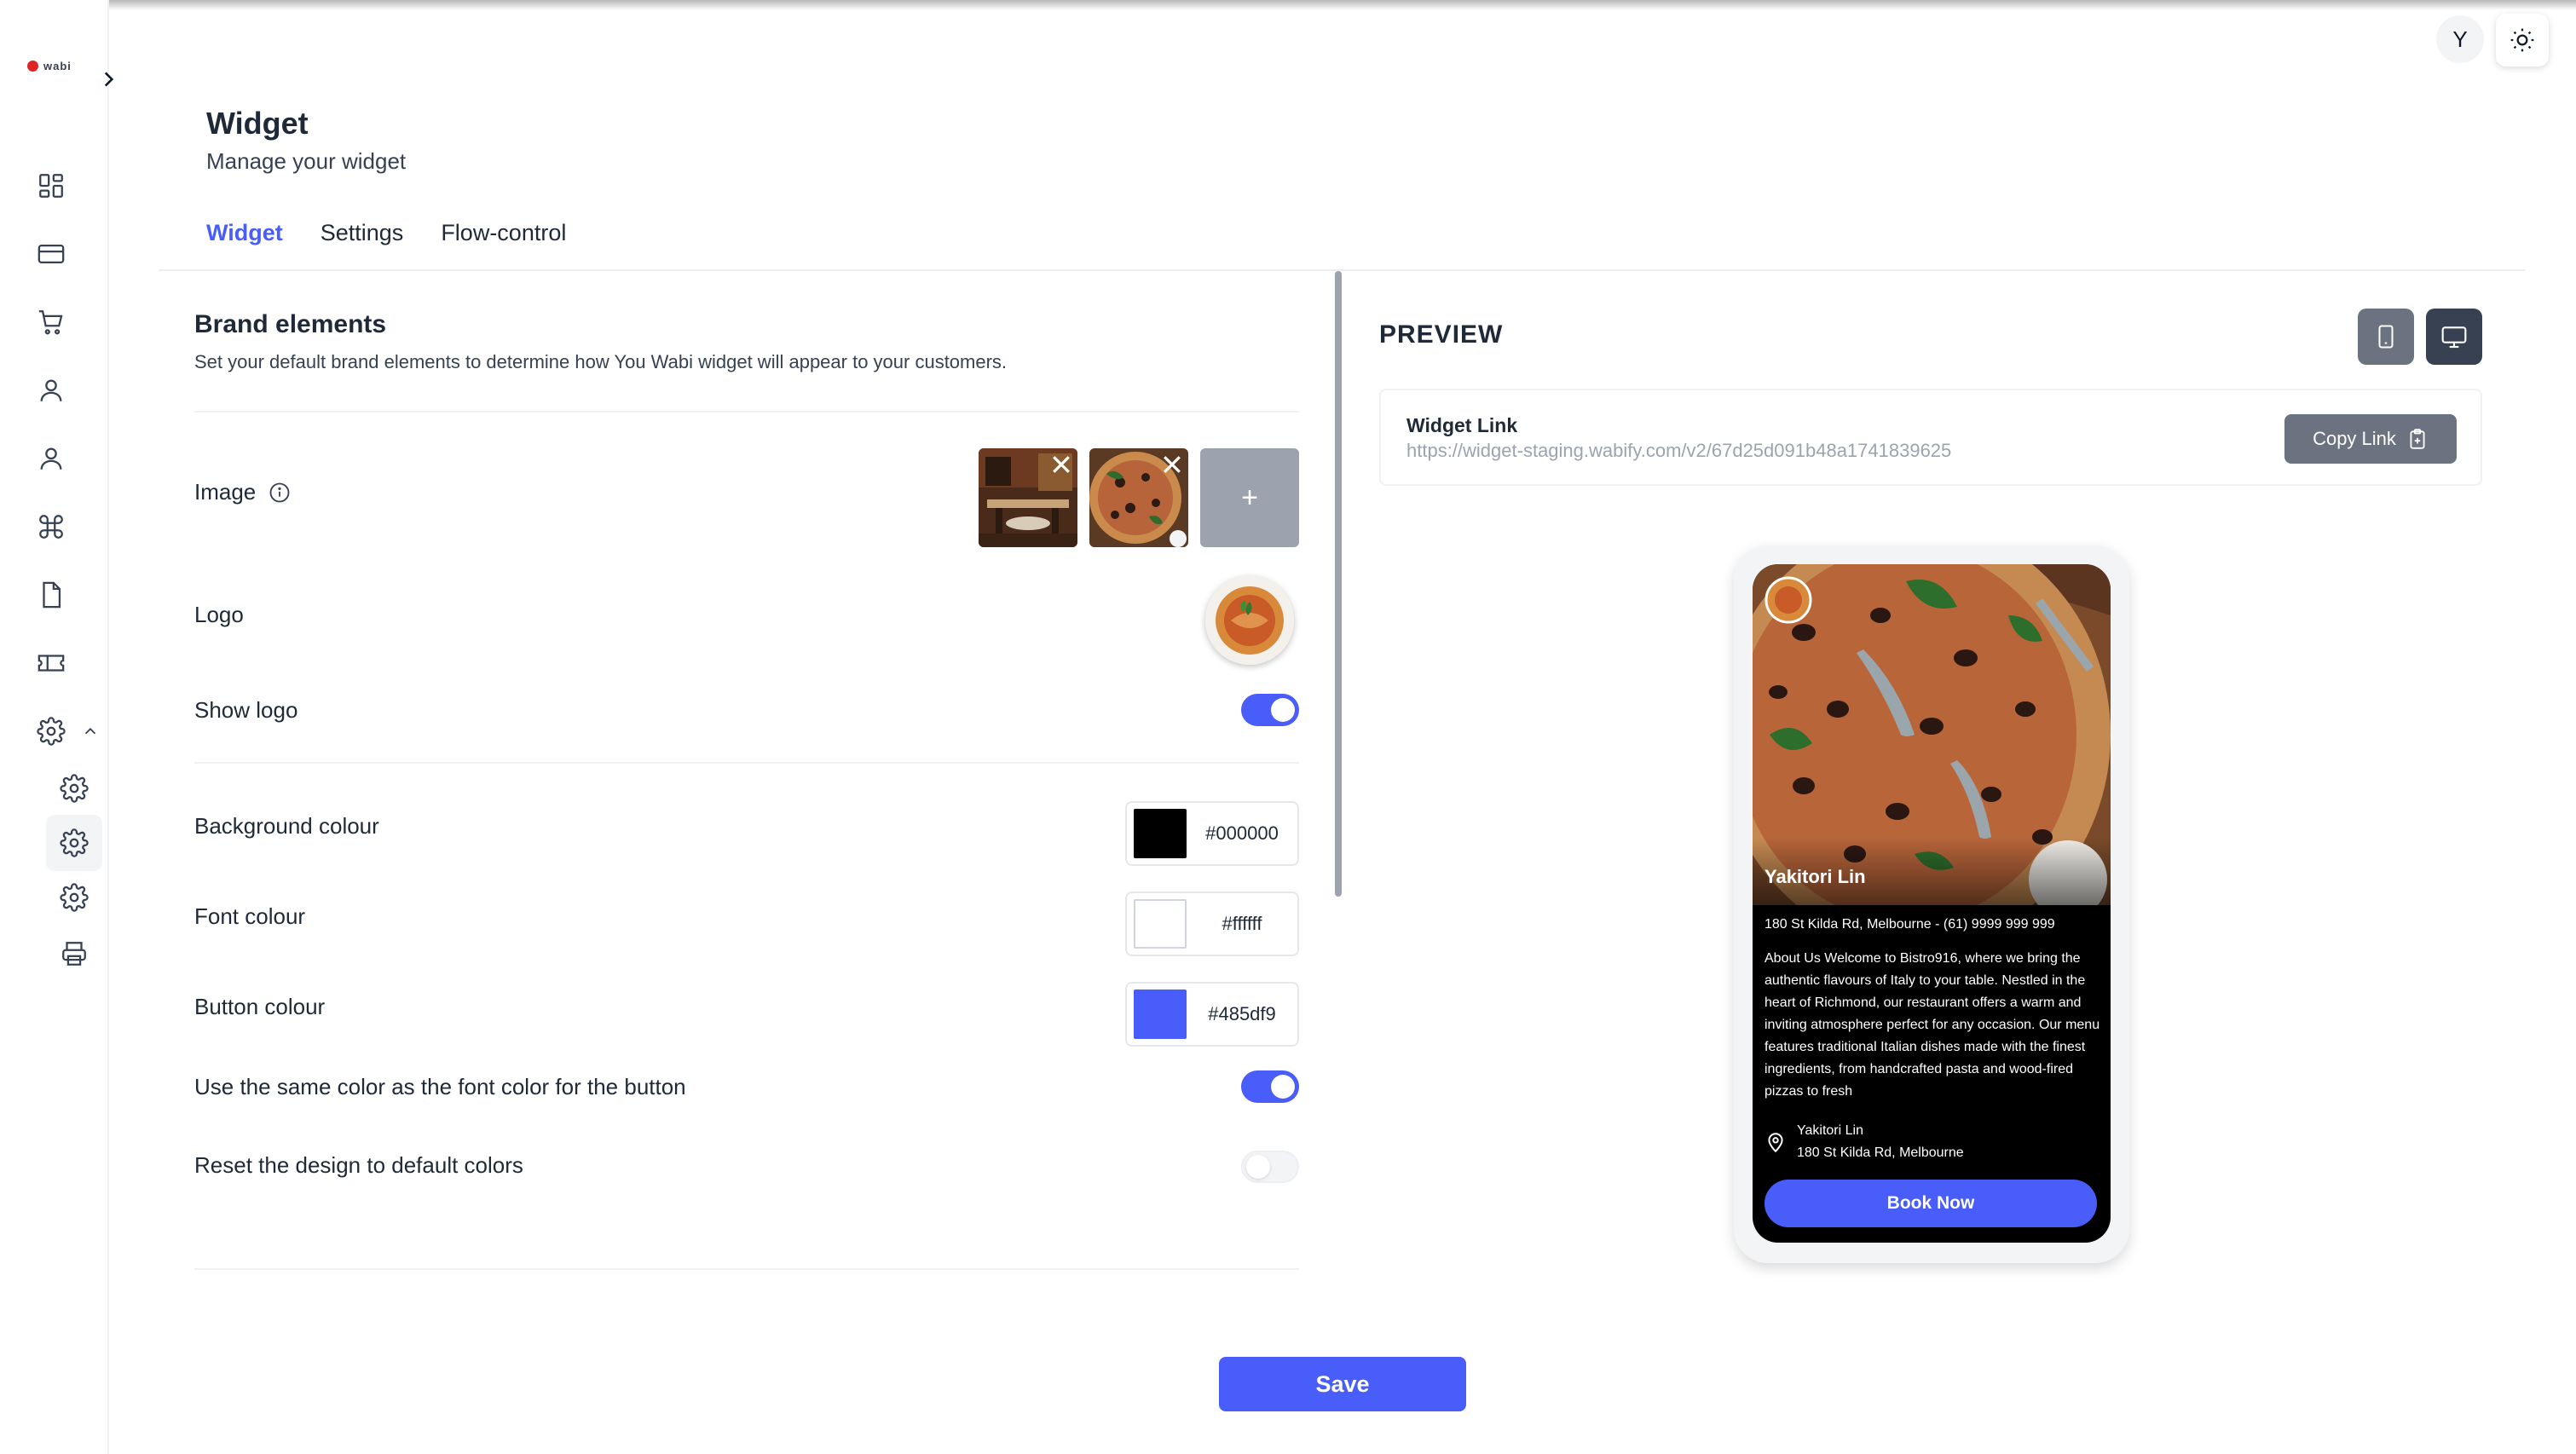 The width and height of the screenshot is (2576, 1454). What do you see at coordinates (358, 1165) in the screenshot?
I see `reset-design-label: Reset the design to default colors` at bounding box center [358, 1165].